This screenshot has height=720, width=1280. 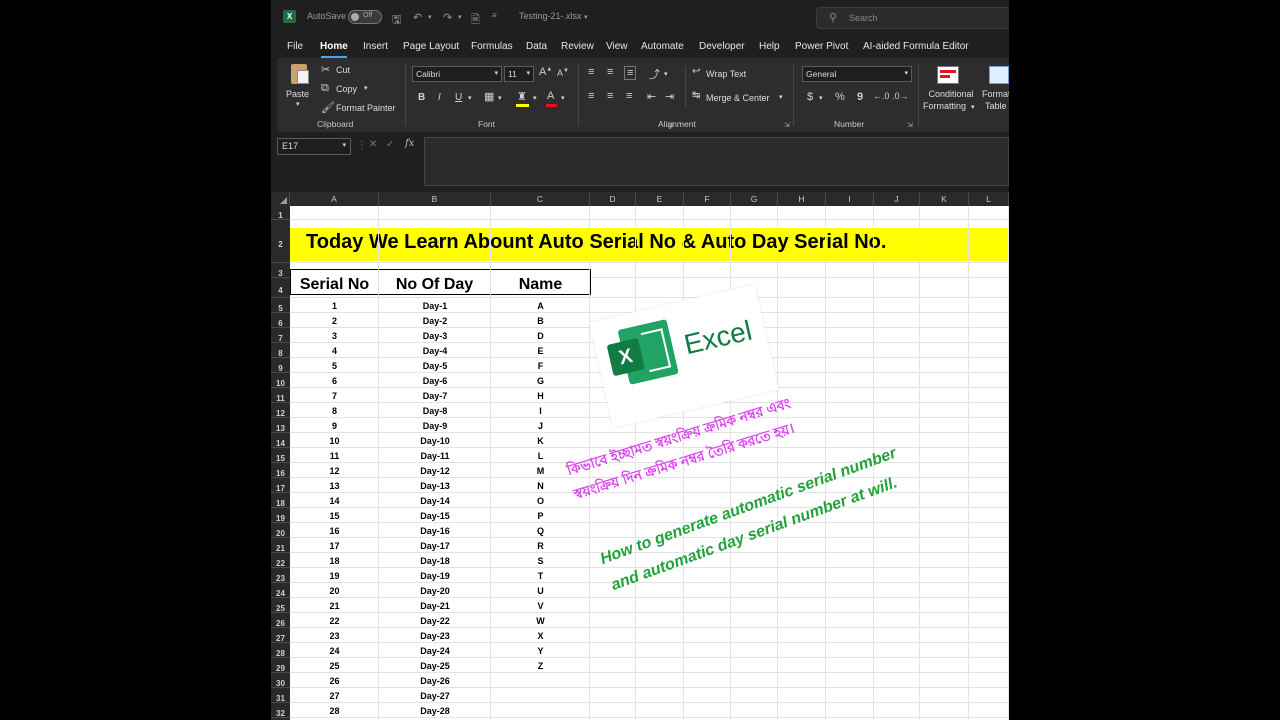 I want to click on align-center-icon: ≡, so click(x=610, y=96).